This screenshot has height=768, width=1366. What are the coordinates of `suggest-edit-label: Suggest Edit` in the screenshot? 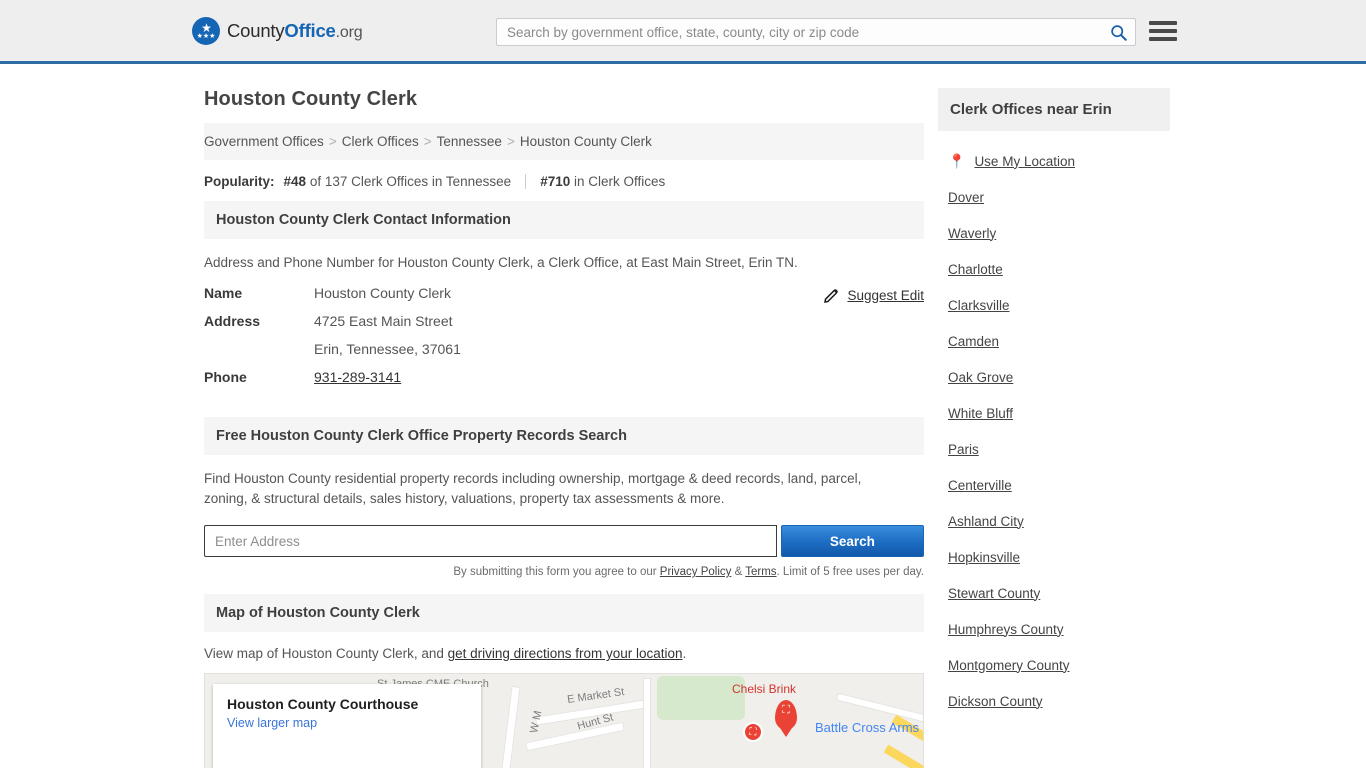 It's located at (885, 295).